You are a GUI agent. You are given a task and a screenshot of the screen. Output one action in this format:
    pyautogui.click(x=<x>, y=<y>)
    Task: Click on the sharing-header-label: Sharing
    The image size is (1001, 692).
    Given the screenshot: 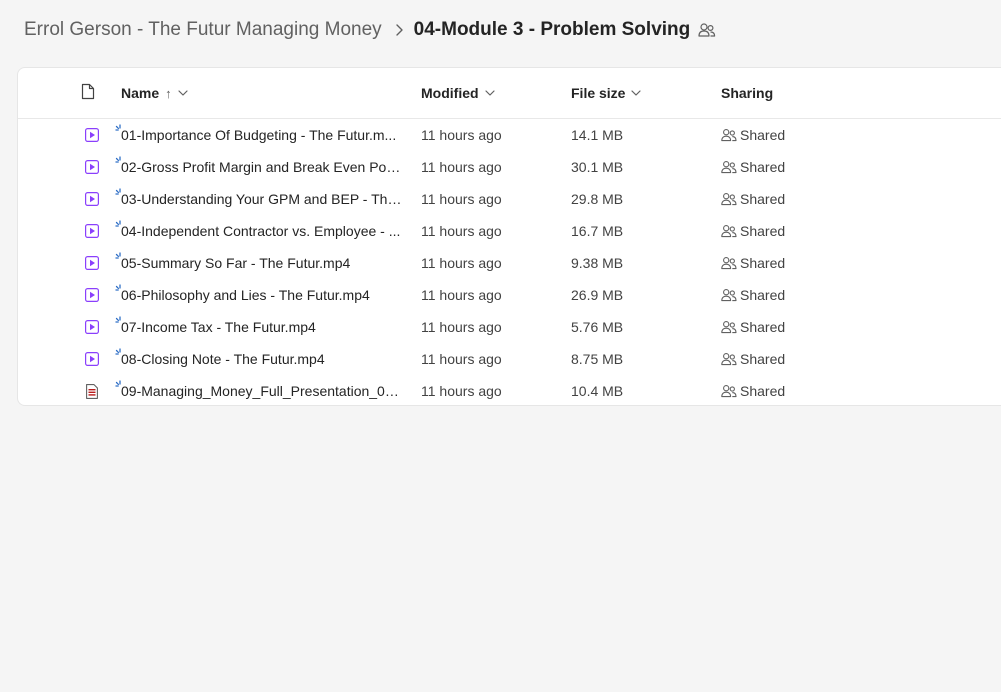 What is the action you would take?
    pyautogui.click(x=747, y=93)
    